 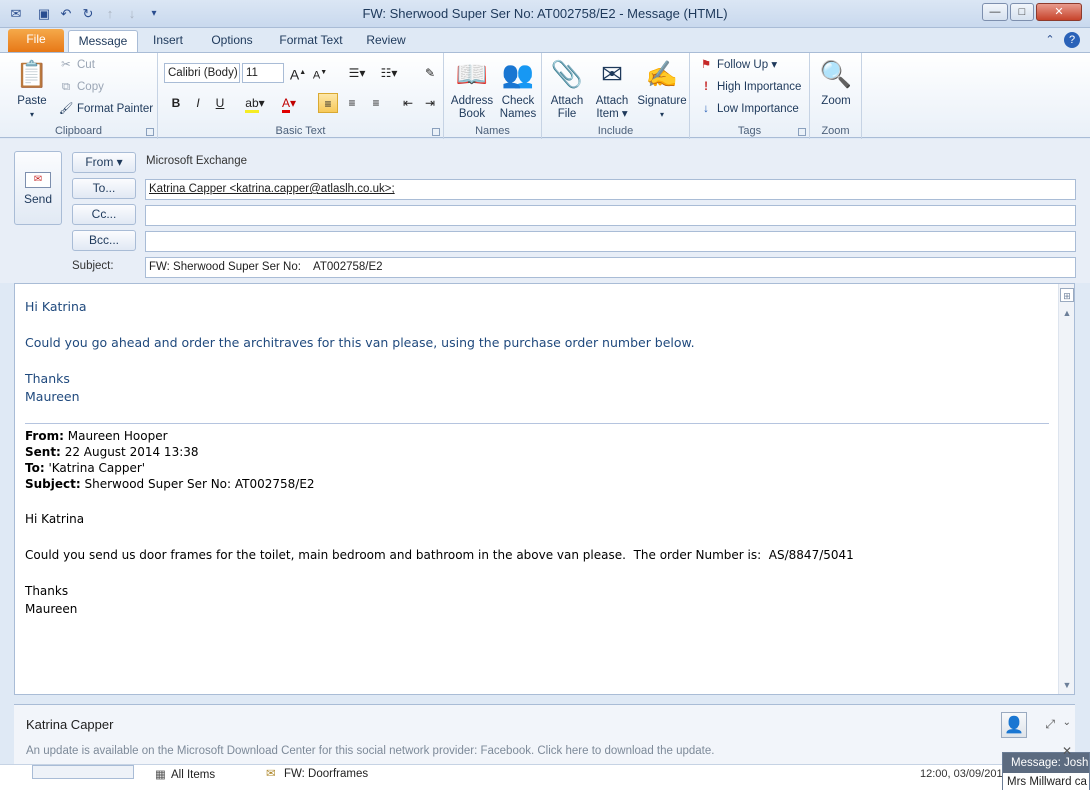 I want to click on attach-file-button: 📎 Attach File, so click(x=567, y=89).